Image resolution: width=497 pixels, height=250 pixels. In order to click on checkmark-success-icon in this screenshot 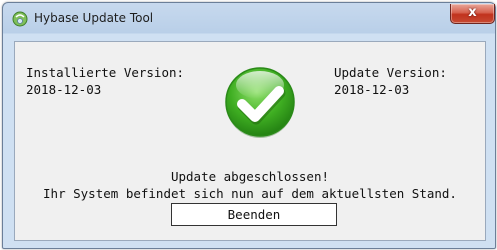, I will do `click(260, 102)`.